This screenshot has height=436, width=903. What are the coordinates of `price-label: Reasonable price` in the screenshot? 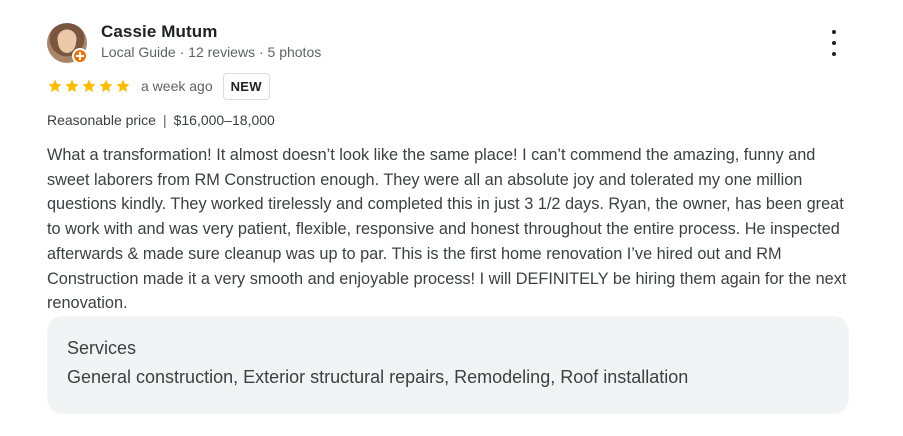 It's located at (101, 120).